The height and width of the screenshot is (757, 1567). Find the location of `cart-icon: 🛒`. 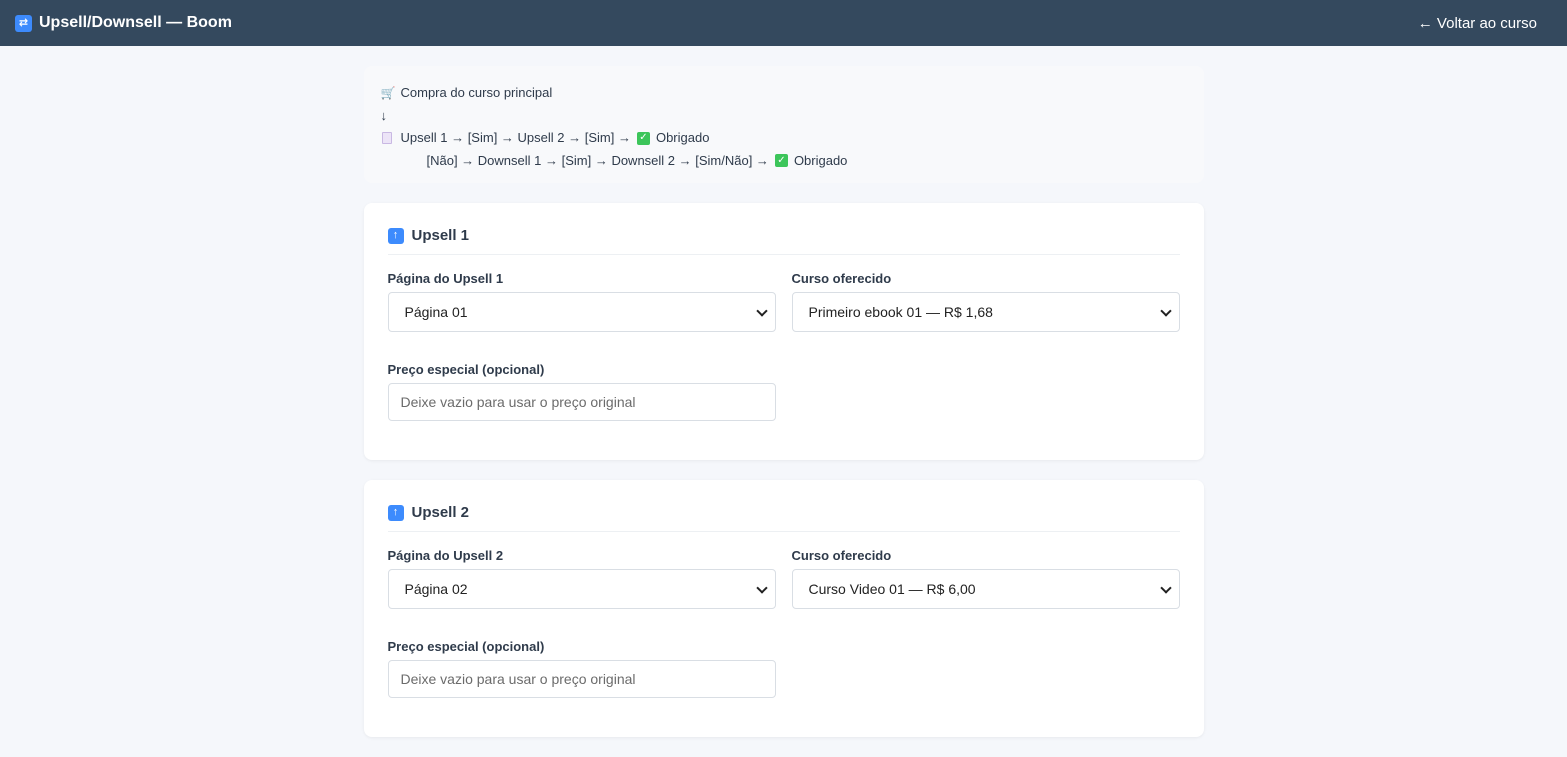

cart-icon: 🛒 is located at coordinates (388, 93).